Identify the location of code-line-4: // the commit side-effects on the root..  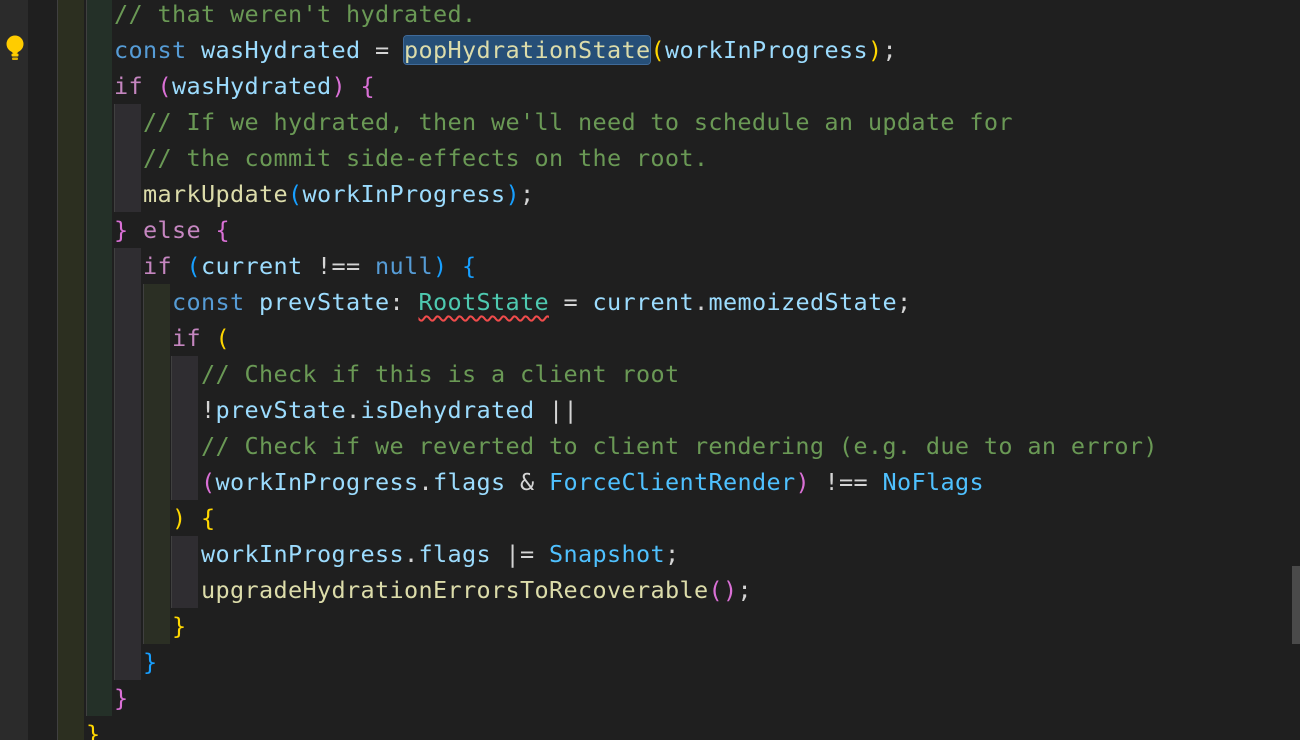
(425, 158).